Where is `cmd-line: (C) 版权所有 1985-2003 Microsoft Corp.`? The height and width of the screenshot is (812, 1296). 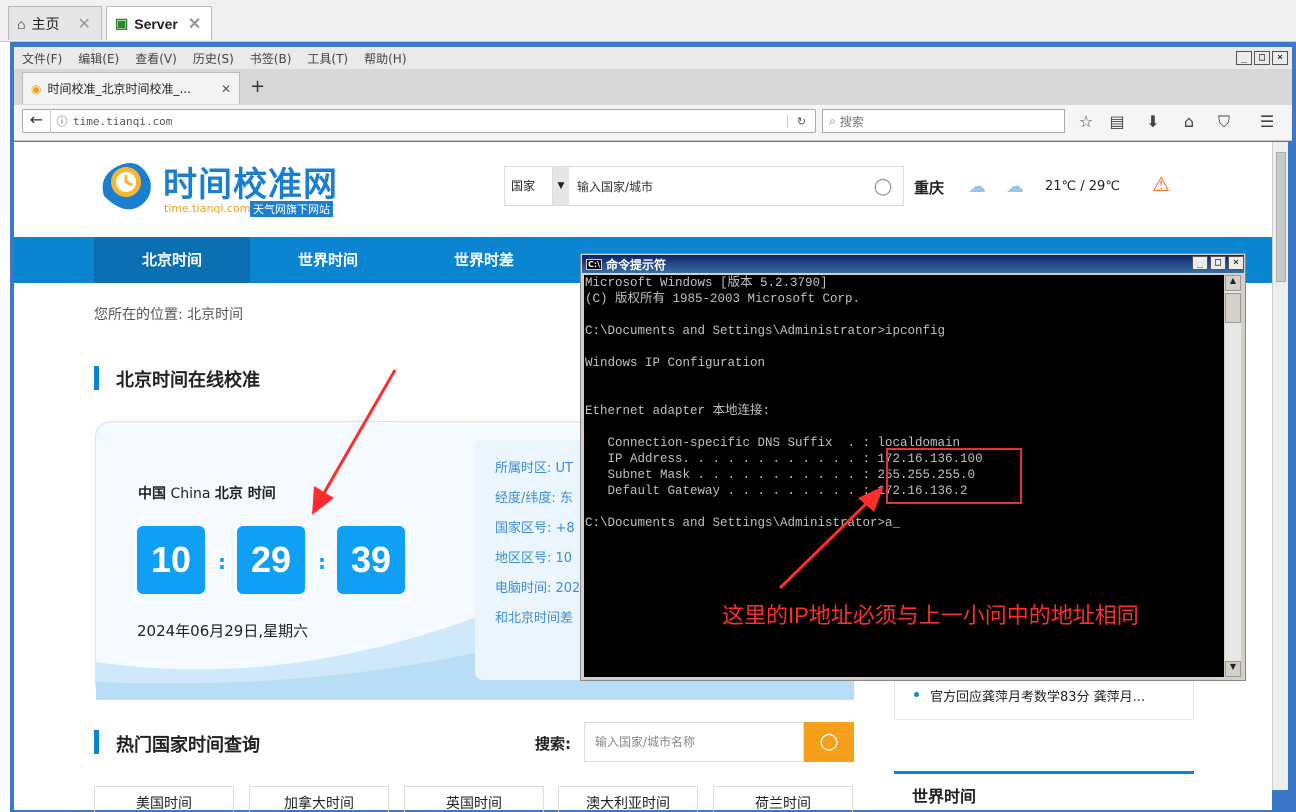
cmd-line: (C) 版权所有 1985-2003 Microsoft Corp. is located at coordinates (723, 299).